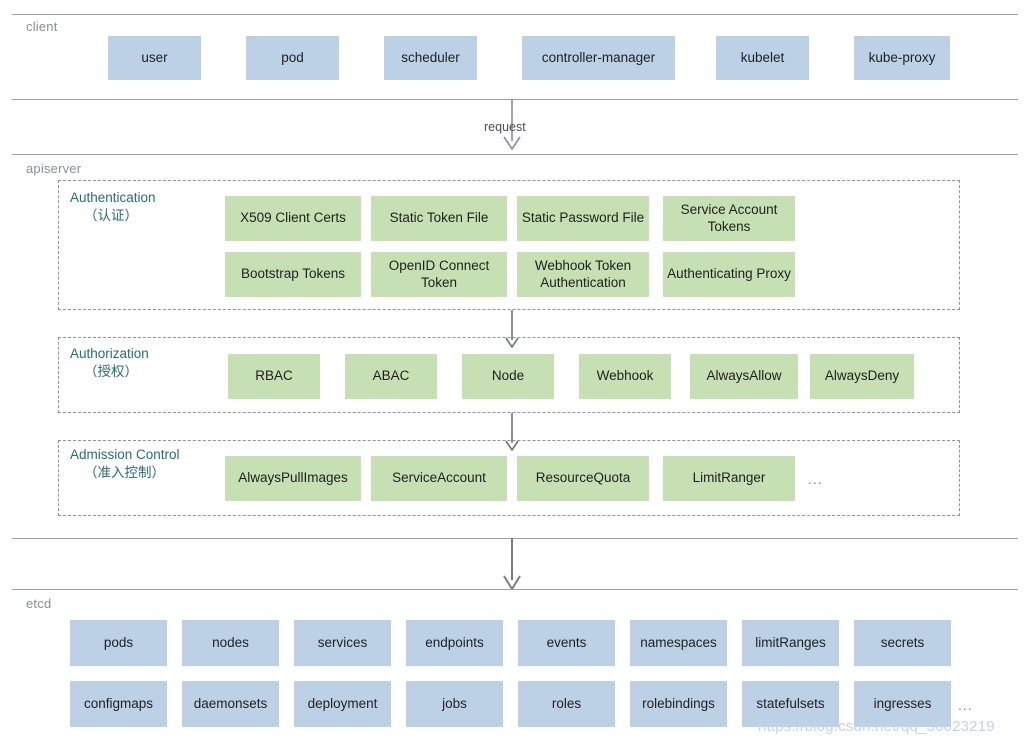 The width and height of the screenshot is (1030, 746). I want to click on authz-plugin-rbac: RBAC, so click(274, 376).